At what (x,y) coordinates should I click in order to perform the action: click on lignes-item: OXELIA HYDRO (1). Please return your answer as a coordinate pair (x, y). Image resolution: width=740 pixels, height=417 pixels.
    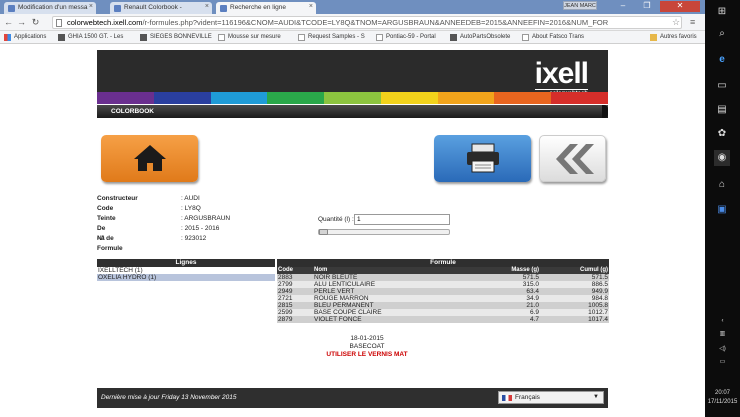
    Looking at the image, I should click on (186, 277).